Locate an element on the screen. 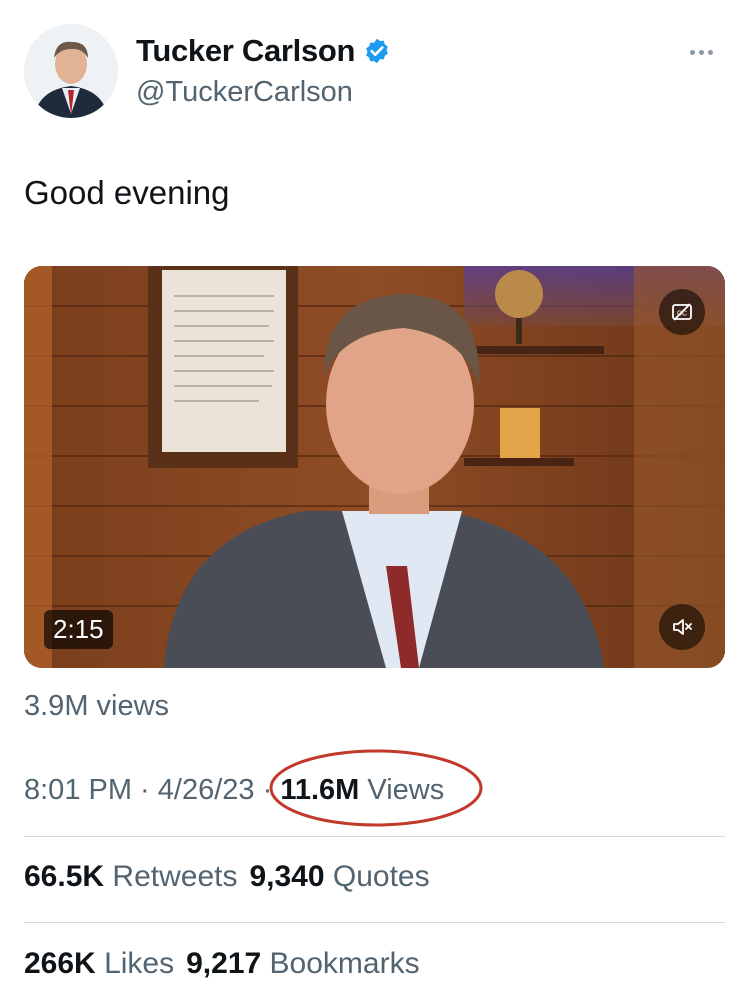 The width and height of the screenshot is (731, 1005). captions-icon: CC is located at coordinates (682, 312).